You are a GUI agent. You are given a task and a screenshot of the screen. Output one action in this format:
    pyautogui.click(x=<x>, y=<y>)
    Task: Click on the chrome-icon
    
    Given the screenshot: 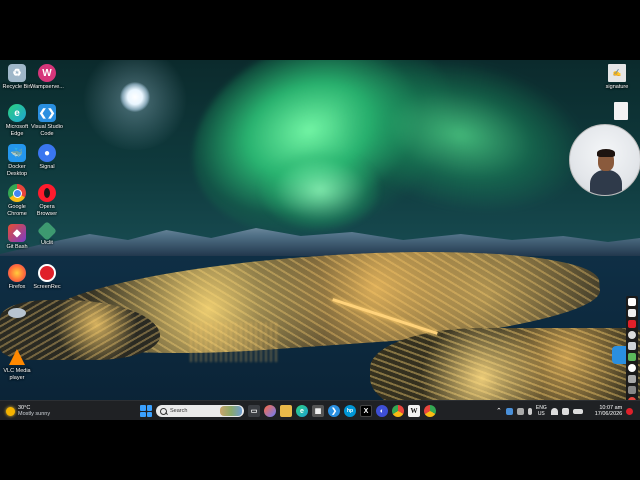 What is the action you would take?
    pyautogui.click(x=17, y=193)
    